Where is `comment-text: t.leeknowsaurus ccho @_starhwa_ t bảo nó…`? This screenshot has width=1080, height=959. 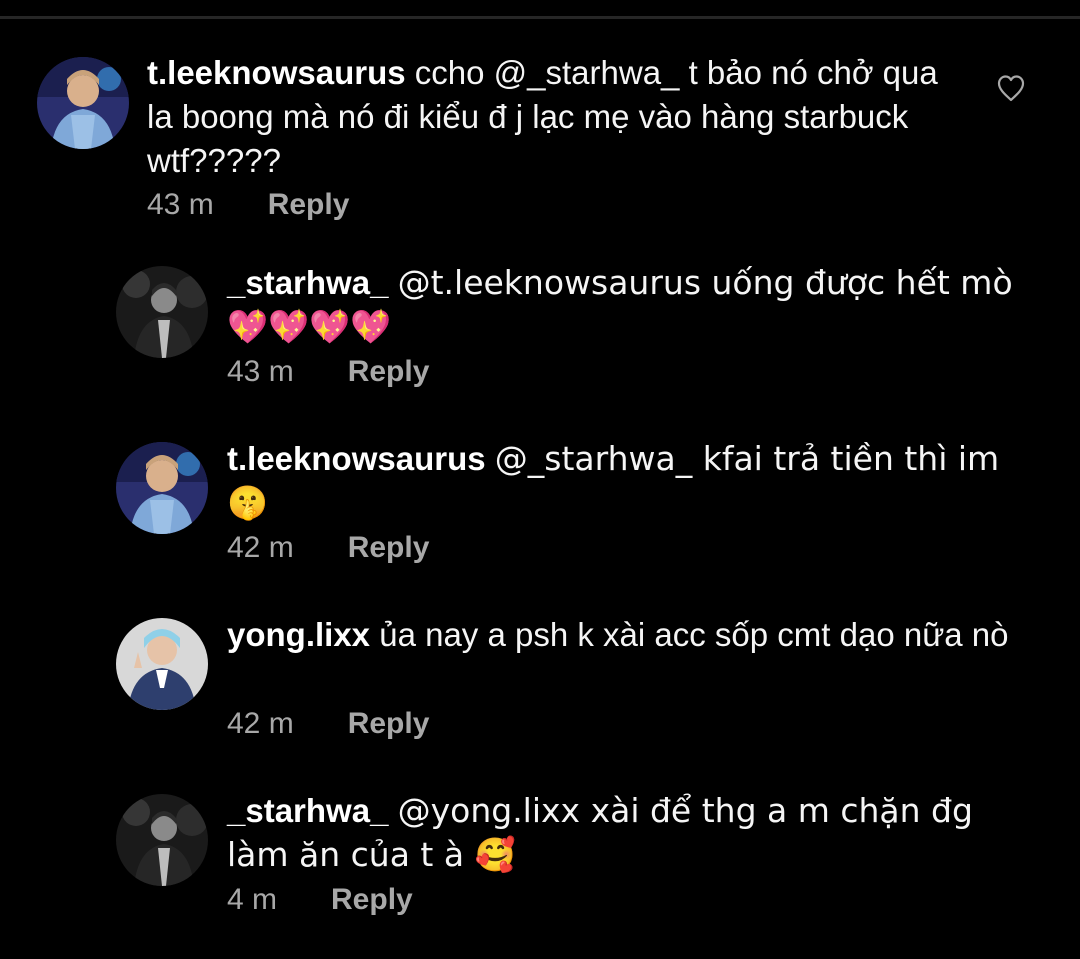
comment-text: t.leeknowsaurus ccho @_starhwa_ t bảo nó… is located at coordinates (547, 117).